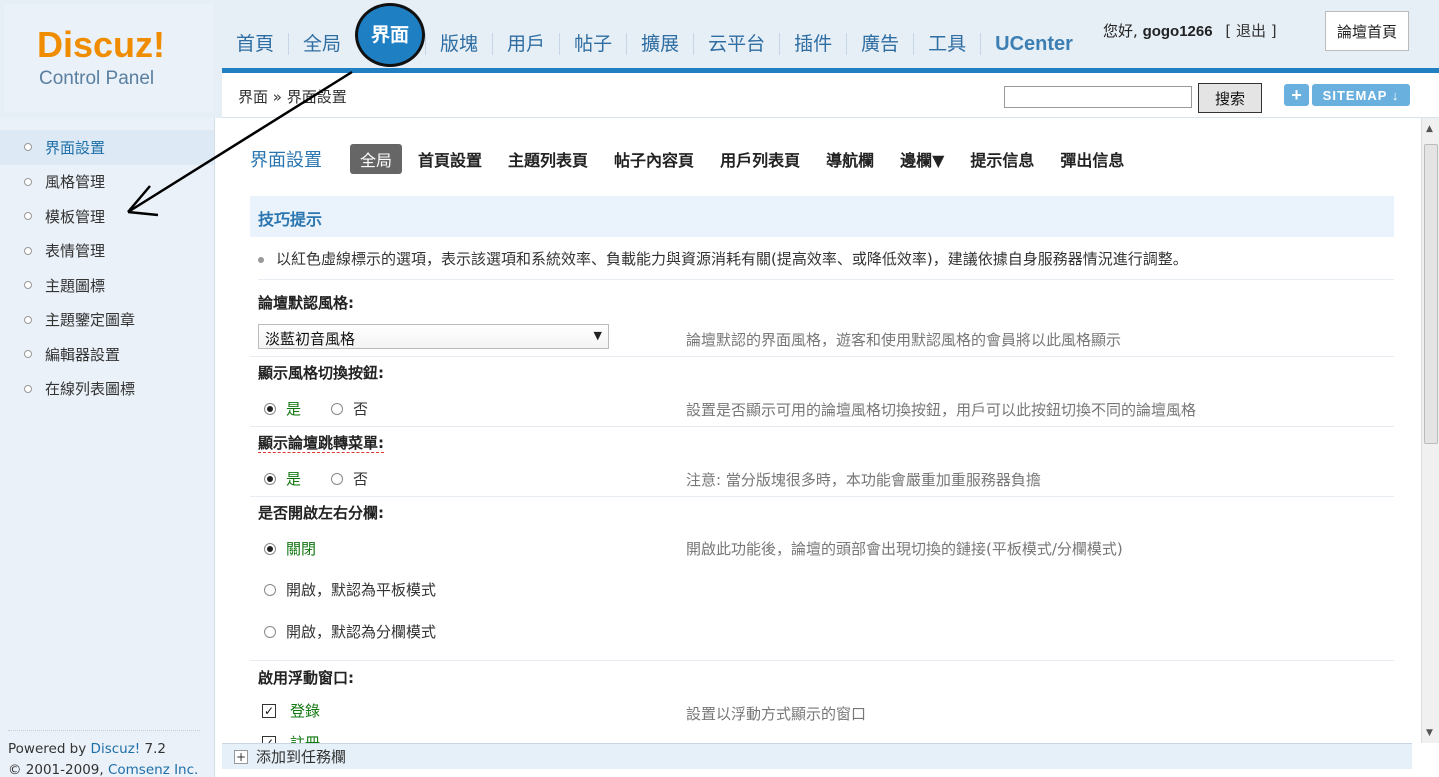 Image resolution: width=1439 pixels, height=777 pixels. What do you see at coordinates (301, 756) in the screenshot?
I see `add-to-taskbar-link: 添加到任務欄` at bounding box center [301, 756].